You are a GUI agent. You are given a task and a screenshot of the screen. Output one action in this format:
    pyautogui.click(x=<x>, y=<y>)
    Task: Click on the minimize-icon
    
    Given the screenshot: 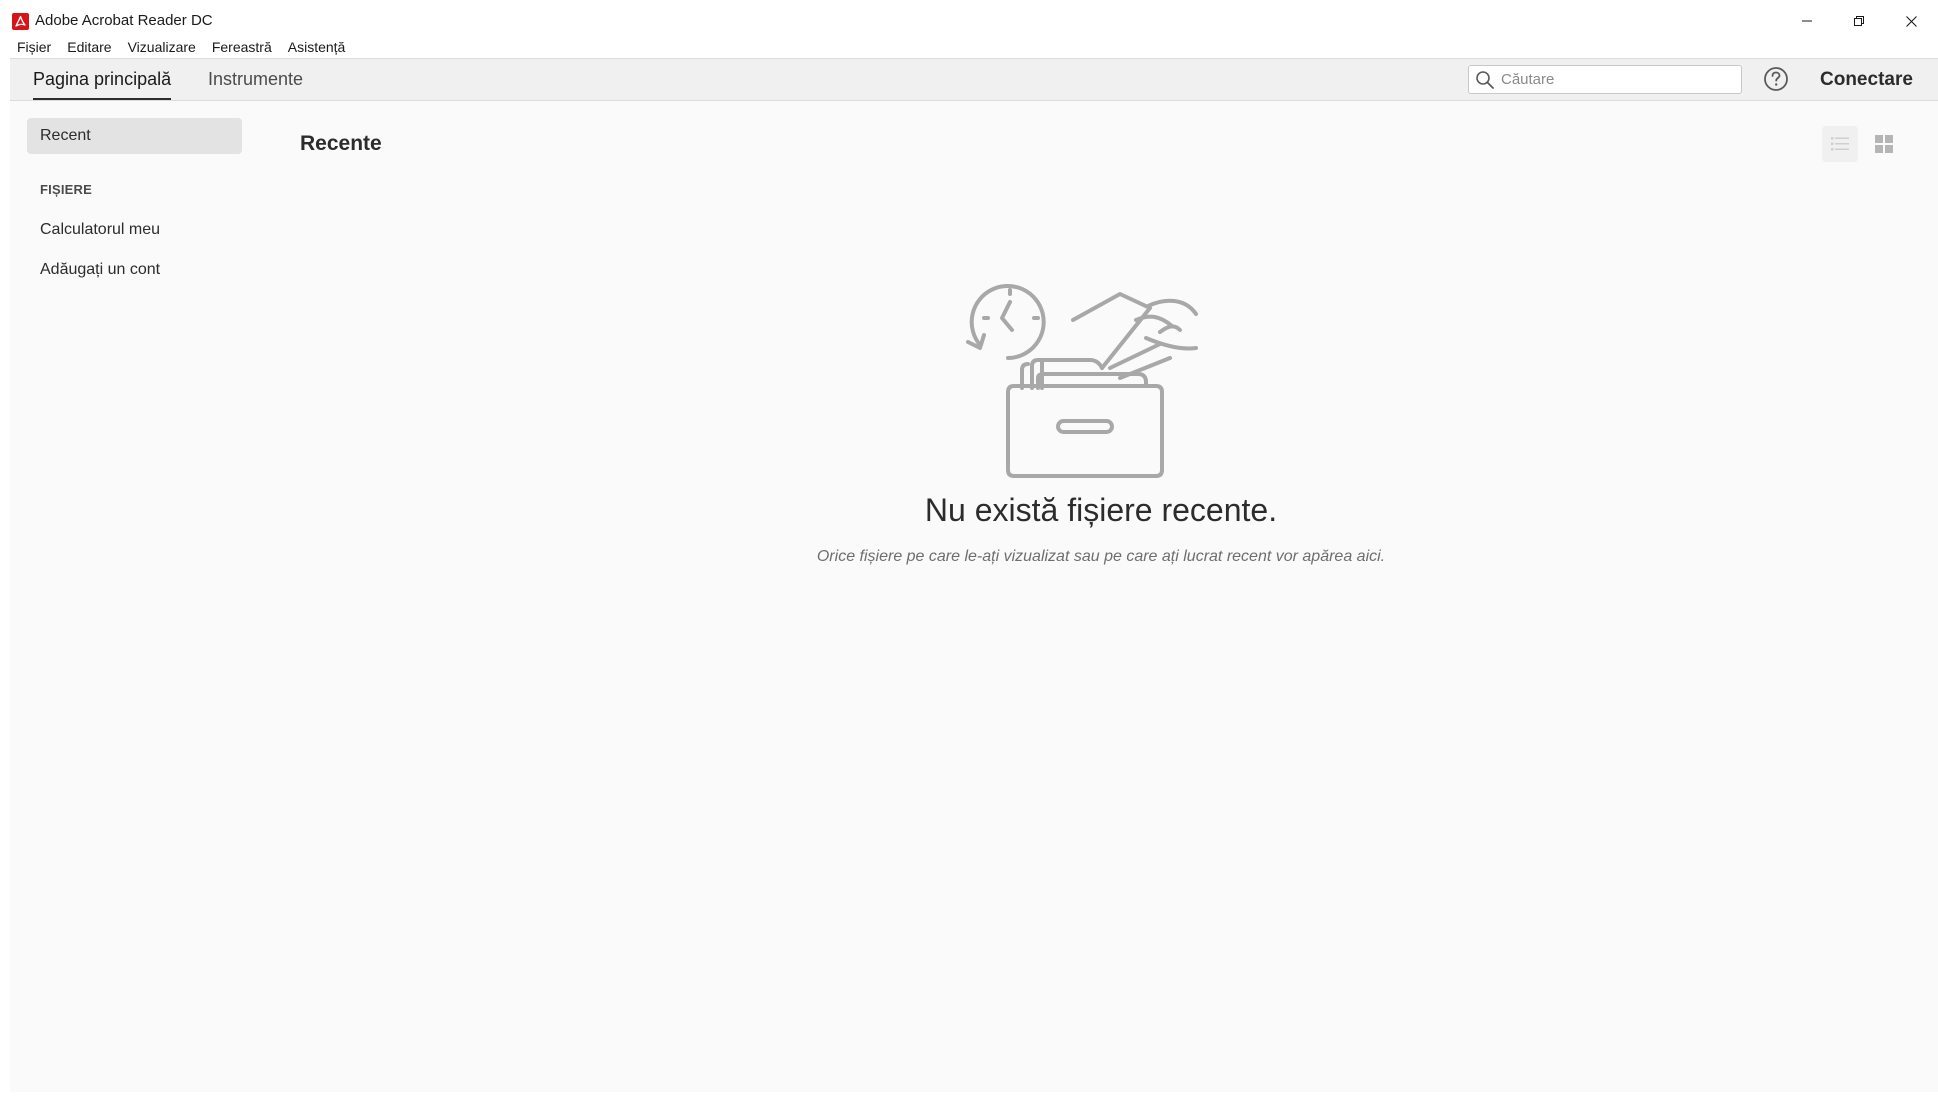 What is the action you would take?
    pyautogui.click(x=1807, y=21)
    